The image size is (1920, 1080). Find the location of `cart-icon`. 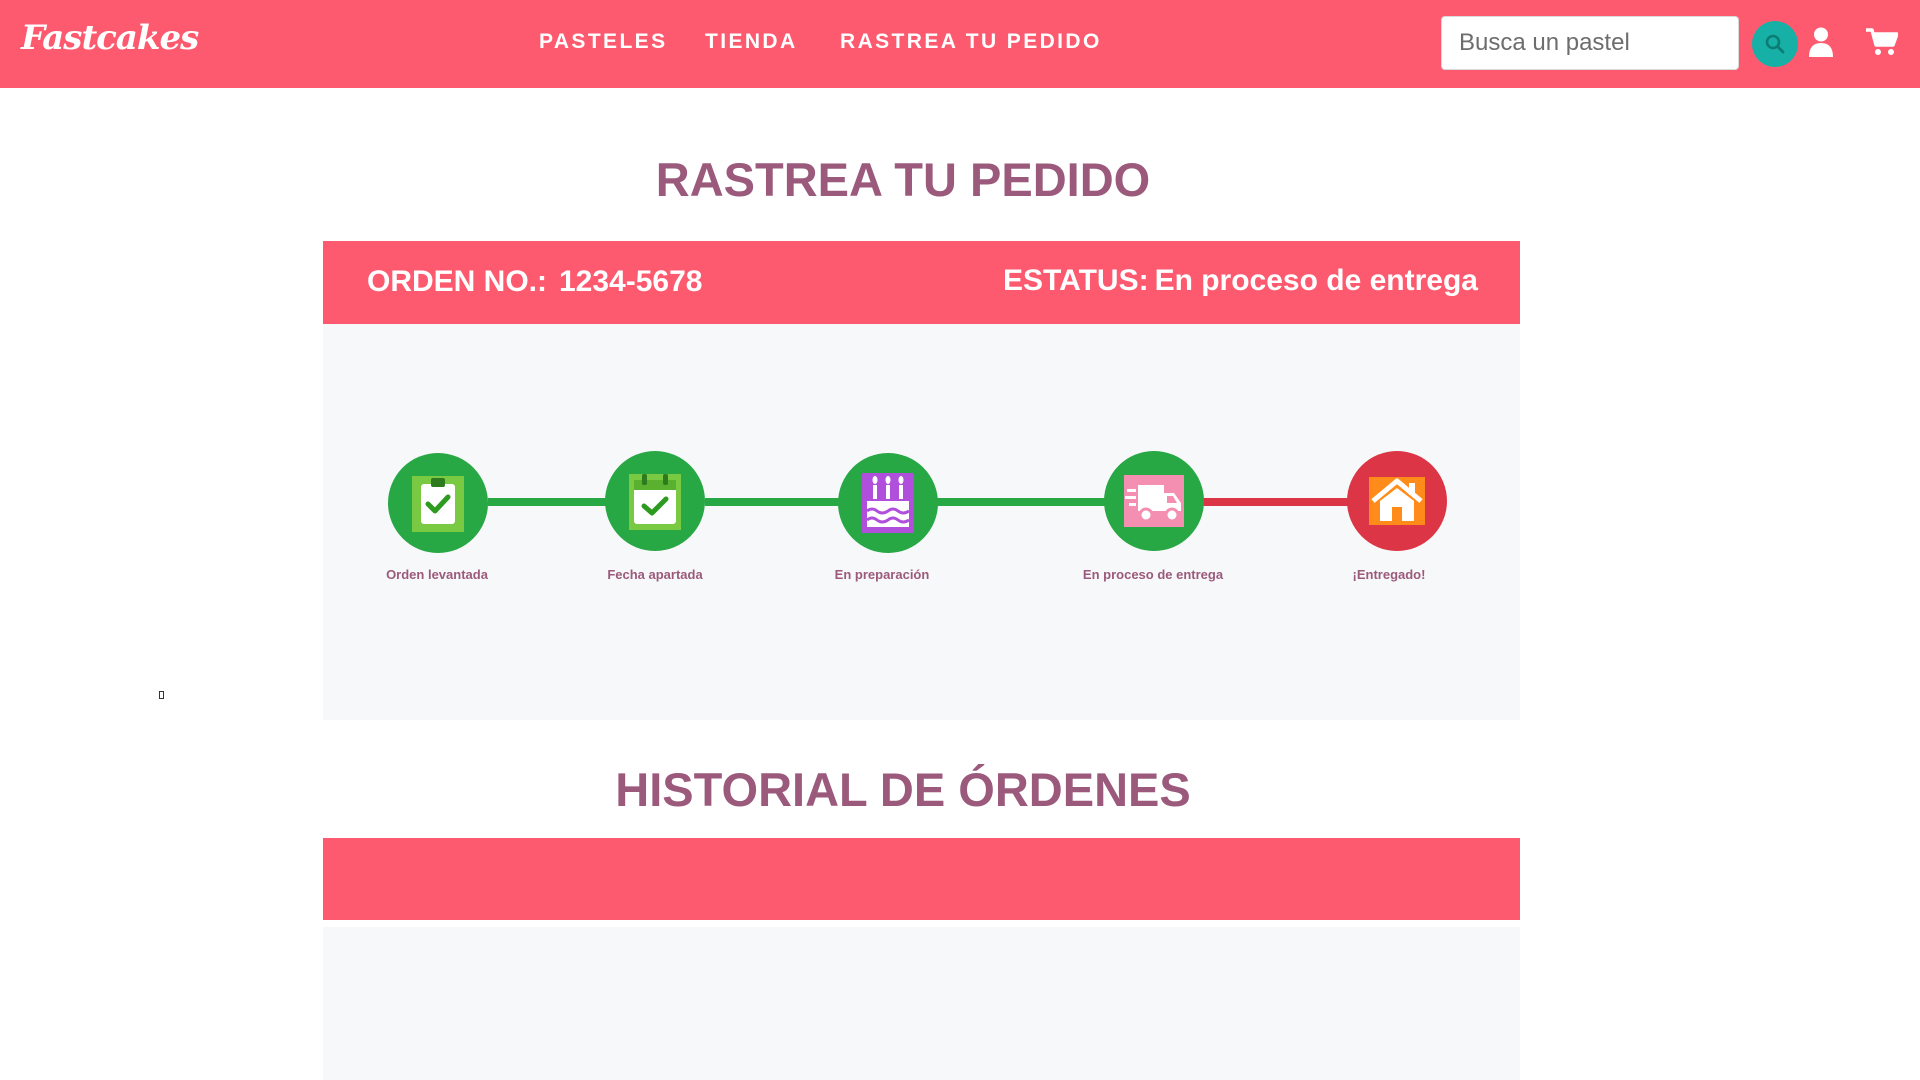

cart-icon is located at coordinates (1882, 42).